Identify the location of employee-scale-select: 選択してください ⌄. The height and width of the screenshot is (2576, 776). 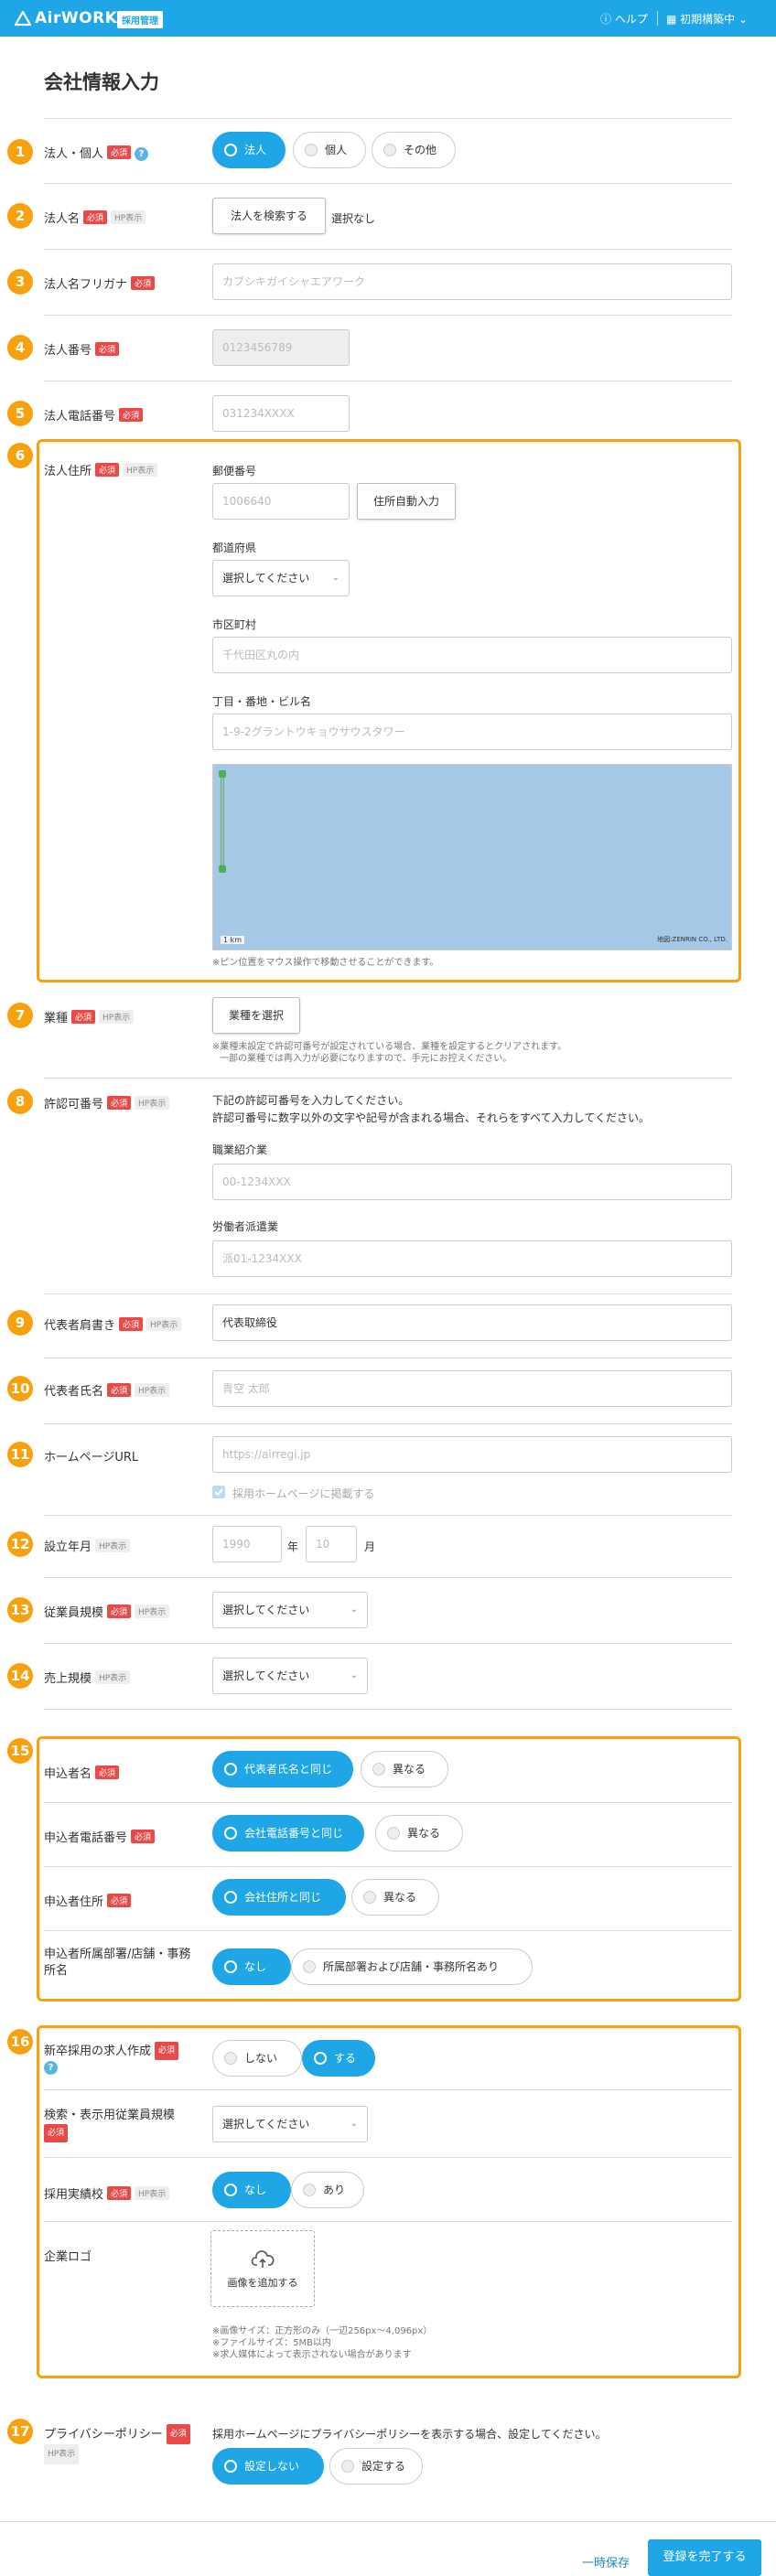
(290, 1610).